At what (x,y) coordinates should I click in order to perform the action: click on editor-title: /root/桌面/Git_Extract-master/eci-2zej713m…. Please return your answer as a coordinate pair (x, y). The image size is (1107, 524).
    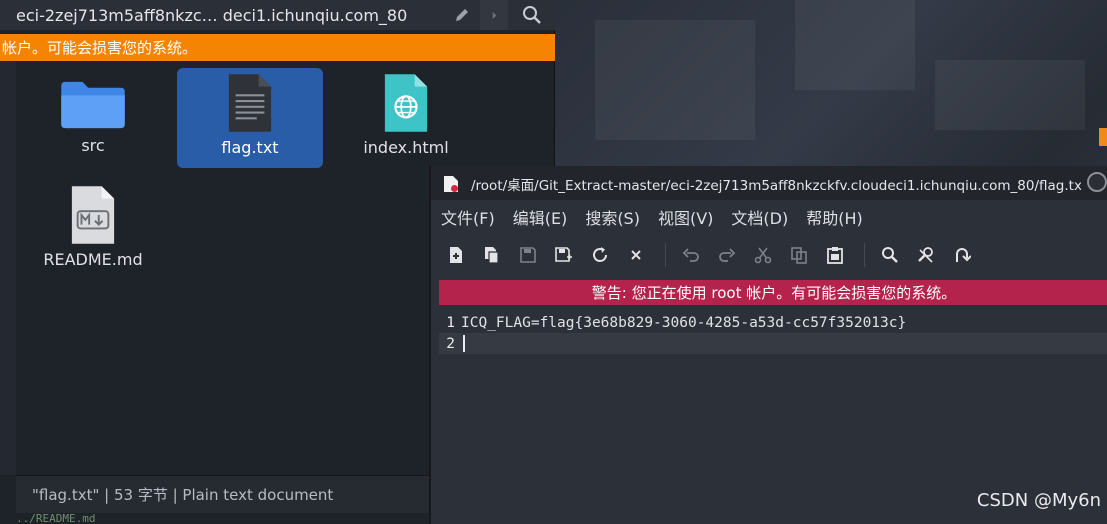
    Looking at the image, I should click on (776, 186).